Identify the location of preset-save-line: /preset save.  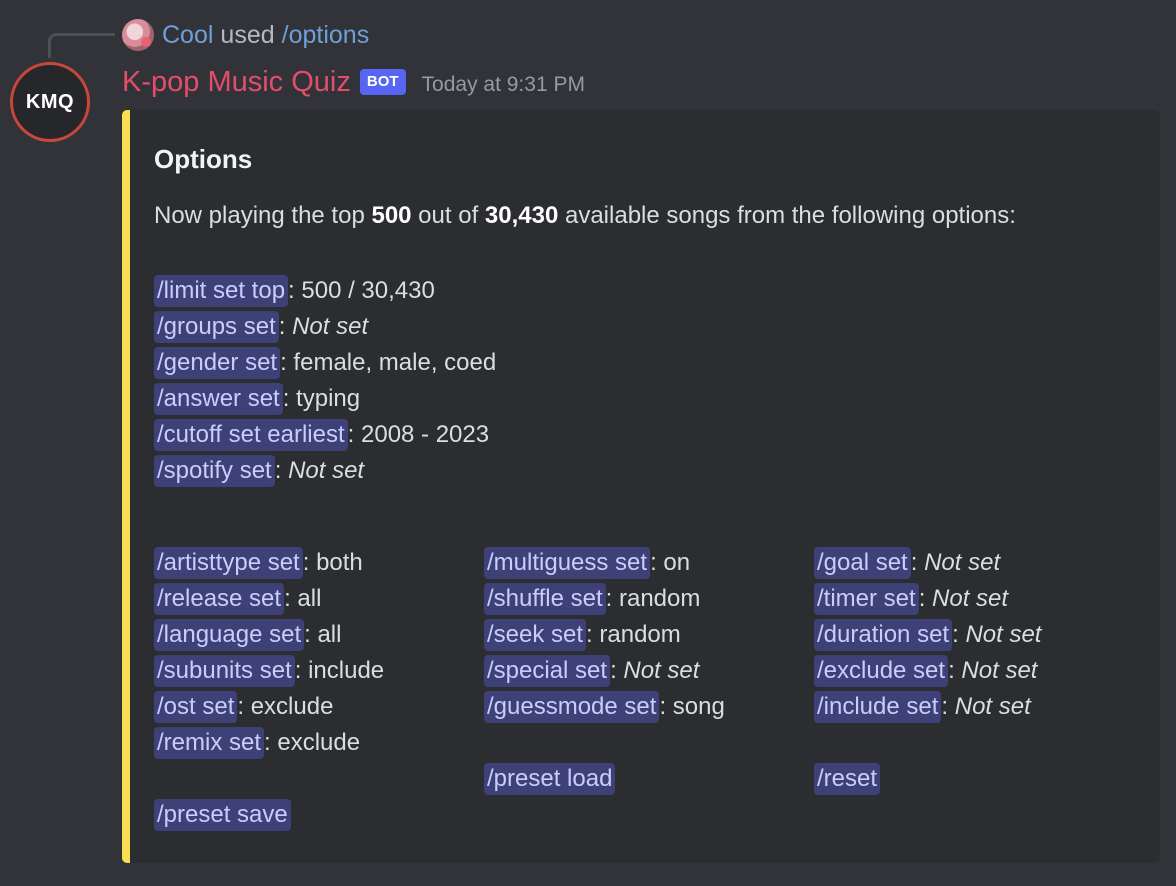
(222, 815).